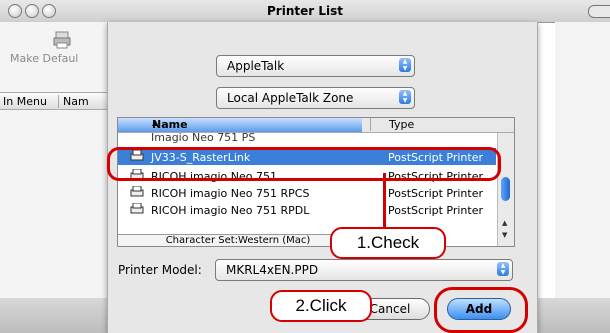  I want to click on list-header: Name ▲ Type, so click(316, 125).